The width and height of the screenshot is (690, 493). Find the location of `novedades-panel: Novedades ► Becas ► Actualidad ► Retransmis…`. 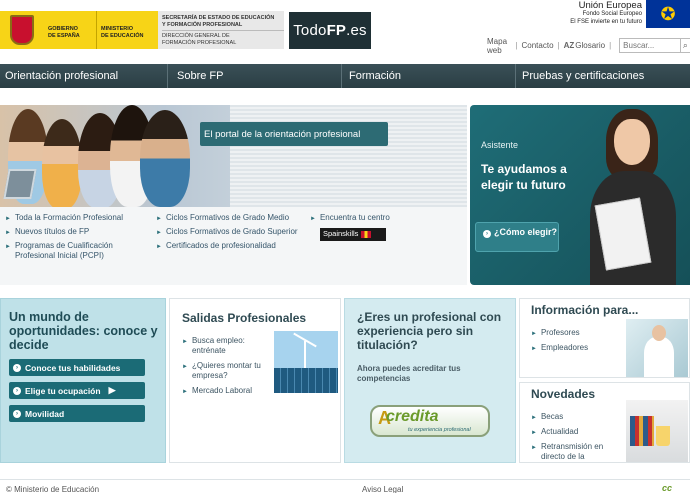

novedades-panel: Novedades ► Becas ► Actualidad ► Retransmis… is located at coordinates (604, 422).